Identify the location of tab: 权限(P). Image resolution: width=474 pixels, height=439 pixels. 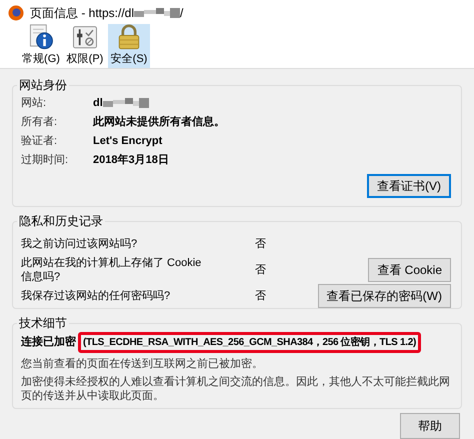
(85, 46).